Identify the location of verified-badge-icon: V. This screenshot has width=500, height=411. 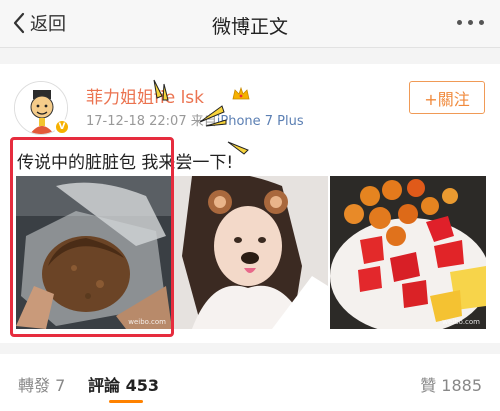
(62, 127).